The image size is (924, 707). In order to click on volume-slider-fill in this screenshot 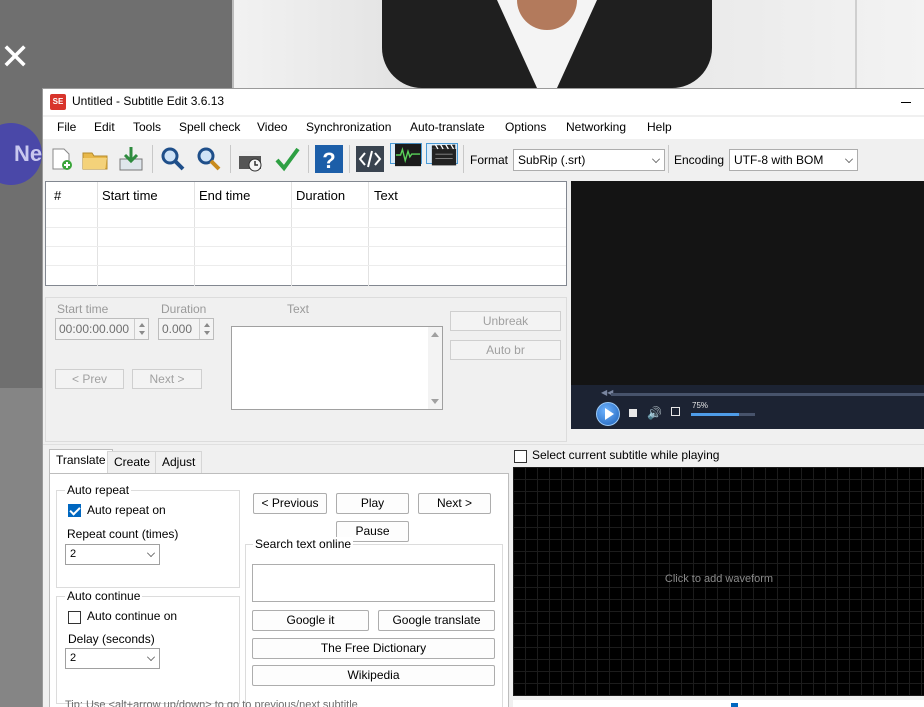, I will do `click(715, 414)`.